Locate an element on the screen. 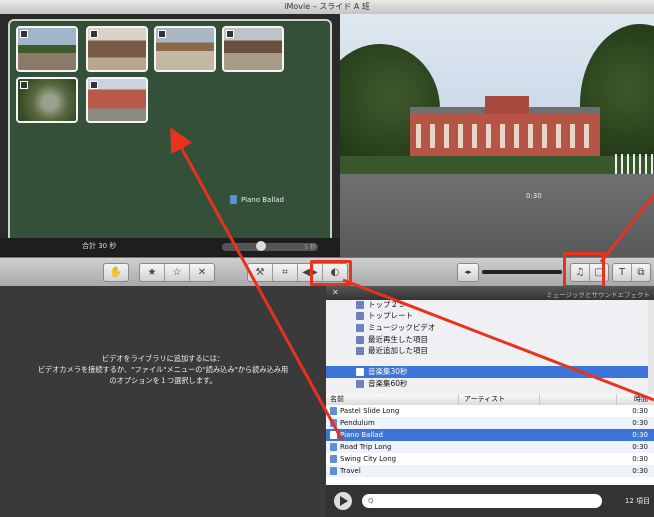  main-toolbar: ✋ ★ ☆ ✕ ⚒ ⌗ ◀▶ ◐ ◂▸ ♫ ▢ T ⧉ is located at coordinates (327, 270).